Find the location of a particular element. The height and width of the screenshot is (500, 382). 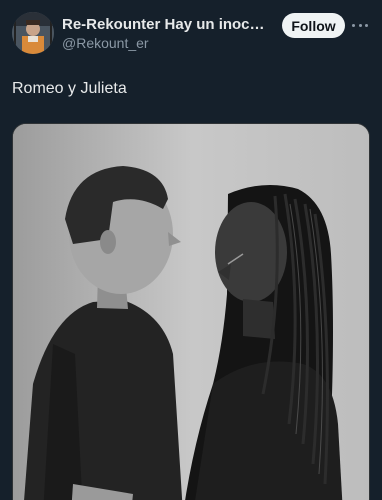

author-handle: @Rekount_er is located at coordinates (105, 43).